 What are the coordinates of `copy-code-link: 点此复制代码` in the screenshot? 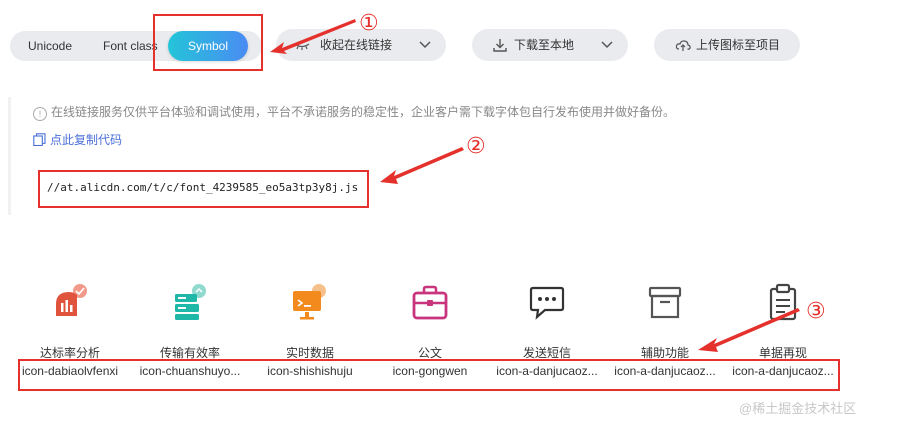 It's located at (77, 140).